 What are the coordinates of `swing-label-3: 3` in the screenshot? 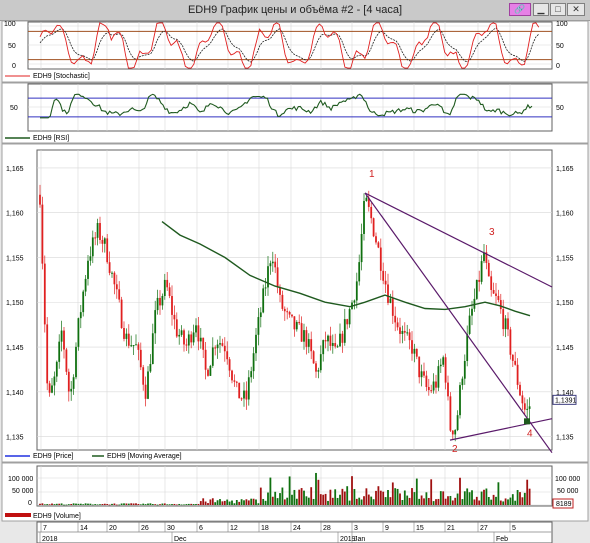 It's located at (492, 232).